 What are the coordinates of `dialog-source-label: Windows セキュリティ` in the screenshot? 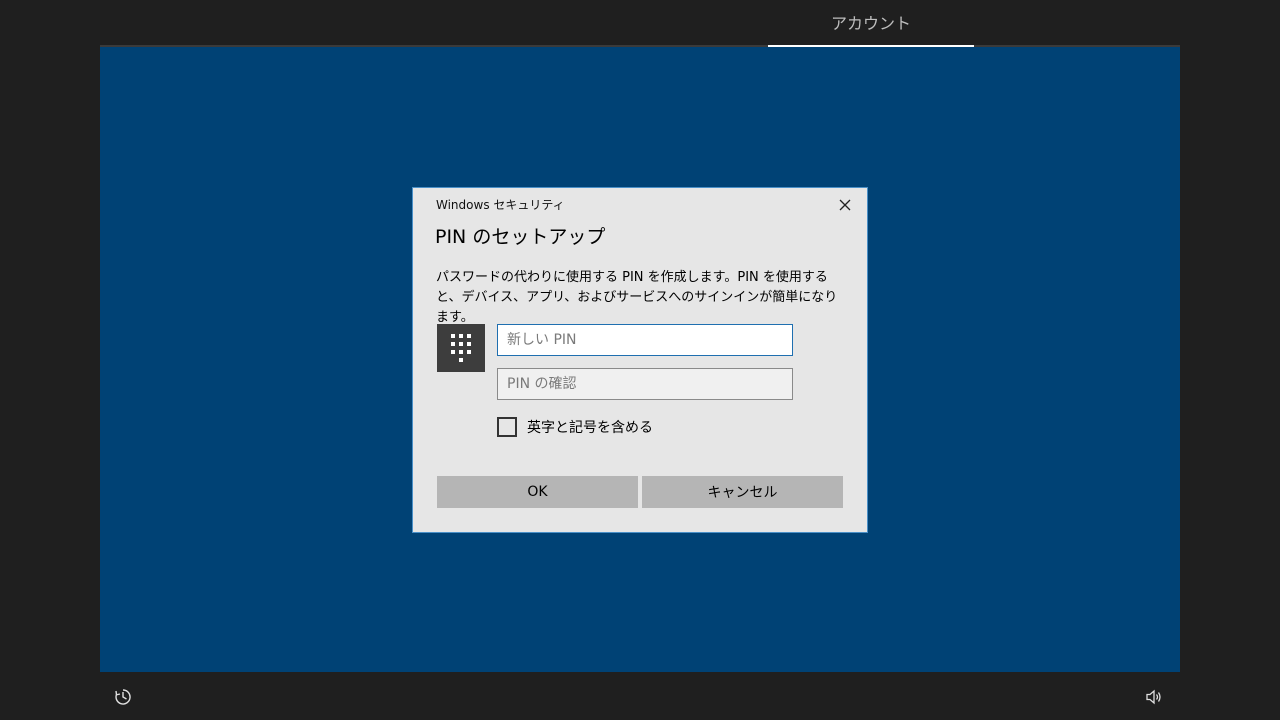 It's located at (500, 205).